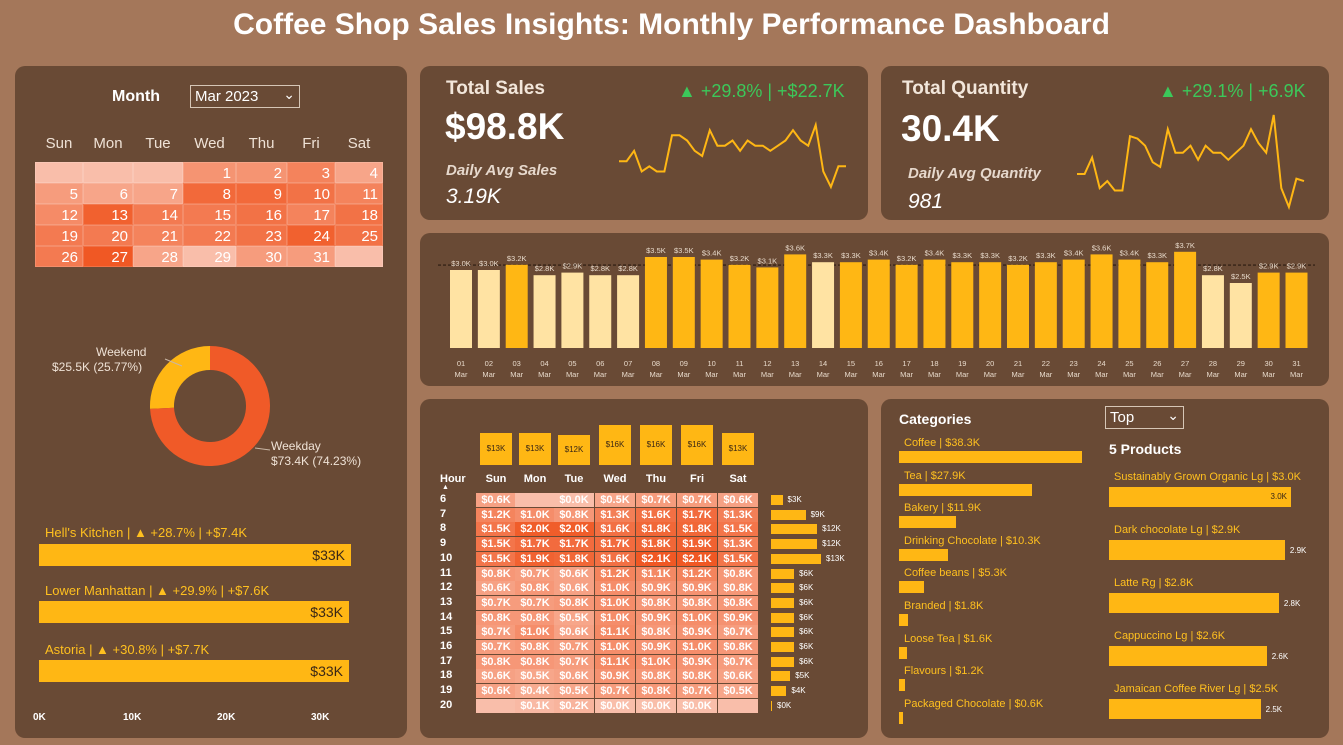  Describe the element at coordinates (59, 235) in the screenshot. I see `calendar-day-cell: 19` at that location.